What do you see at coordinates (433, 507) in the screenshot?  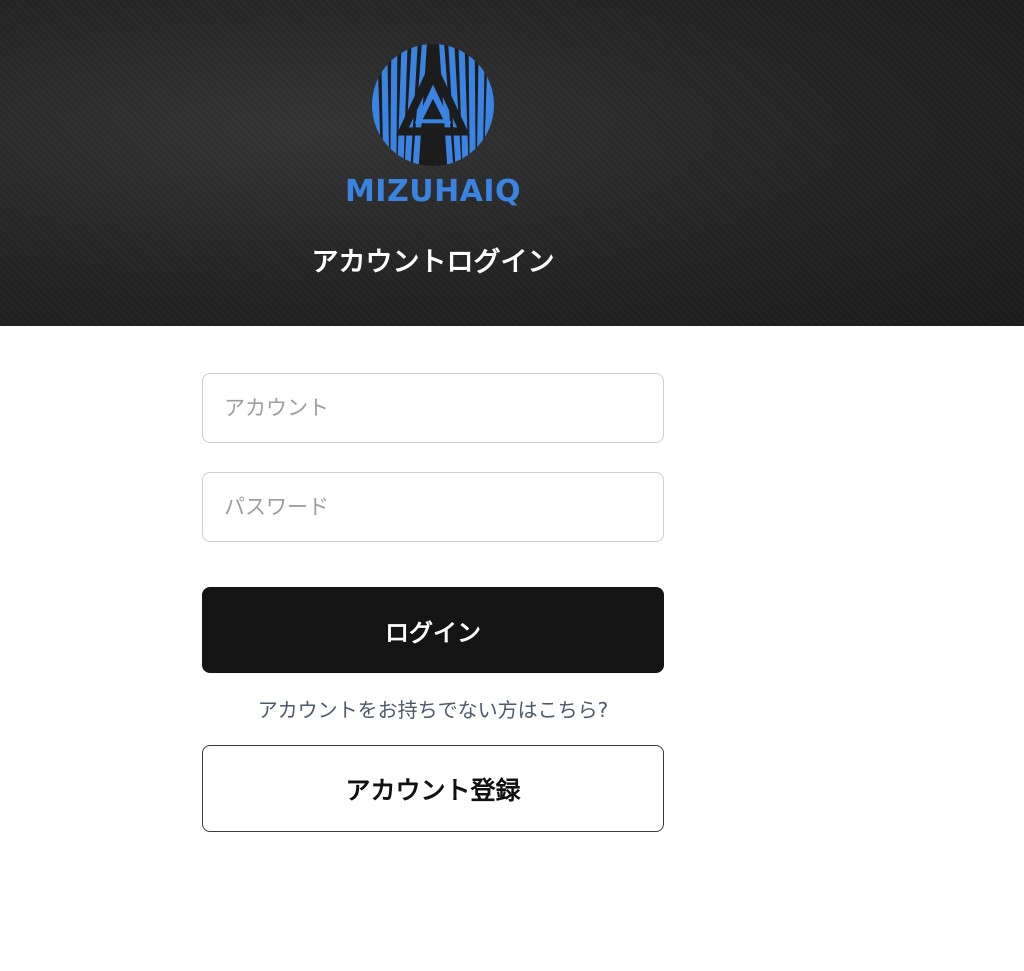 I see `password-input` at bounding box center [433, 507].